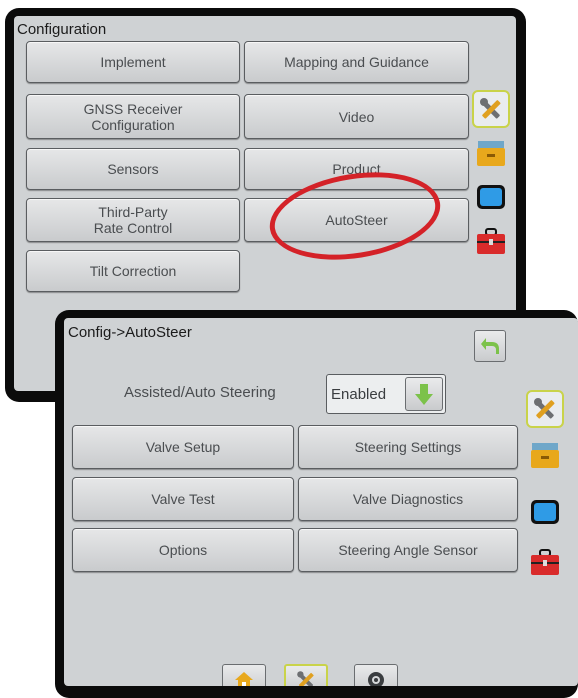 This screenshot has width=578, height=698. Describe the element at coordinates (200, 392) in the screenshot. I see `assisted-steering-label: Assisted/Auto Steering` at that location.